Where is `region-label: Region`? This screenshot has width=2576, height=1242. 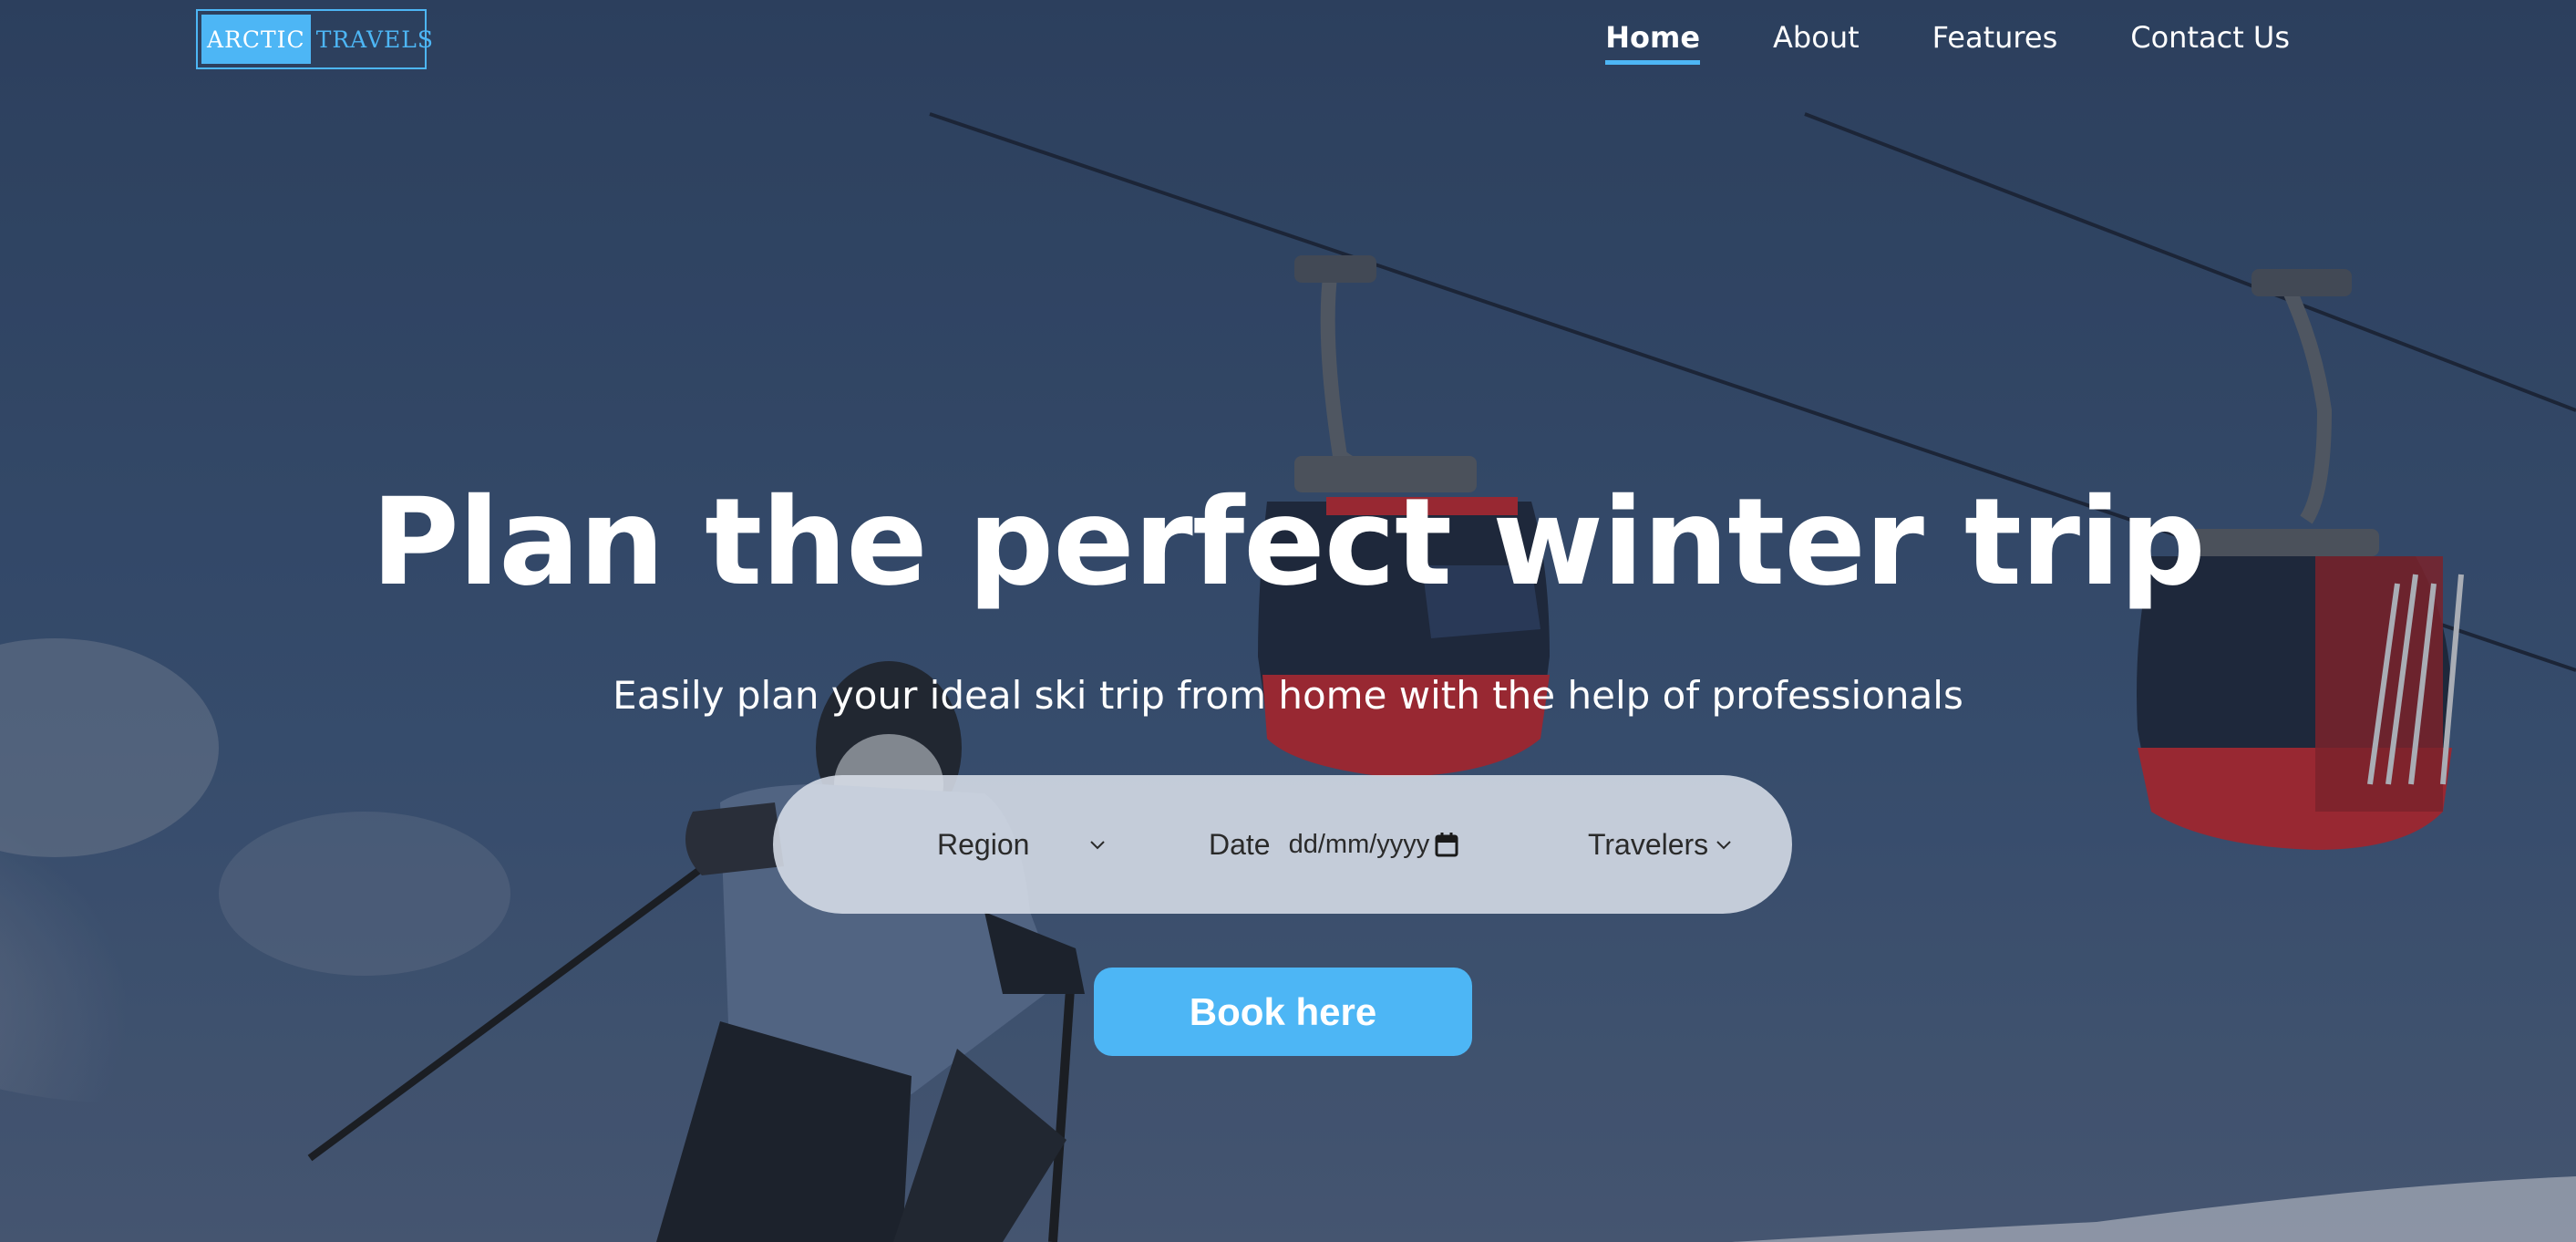 region-label: Region is located at coordinates (984, 844).